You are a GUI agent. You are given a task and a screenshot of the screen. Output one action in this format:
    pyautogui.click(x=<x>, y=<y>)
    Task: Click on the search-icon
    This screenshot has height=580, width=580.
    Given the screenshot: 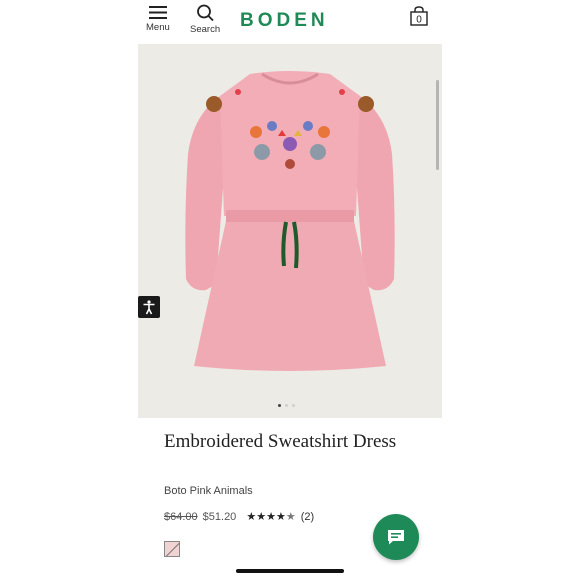 What is the action you would take?
    pyautogui.click(x=205, y=13)
    